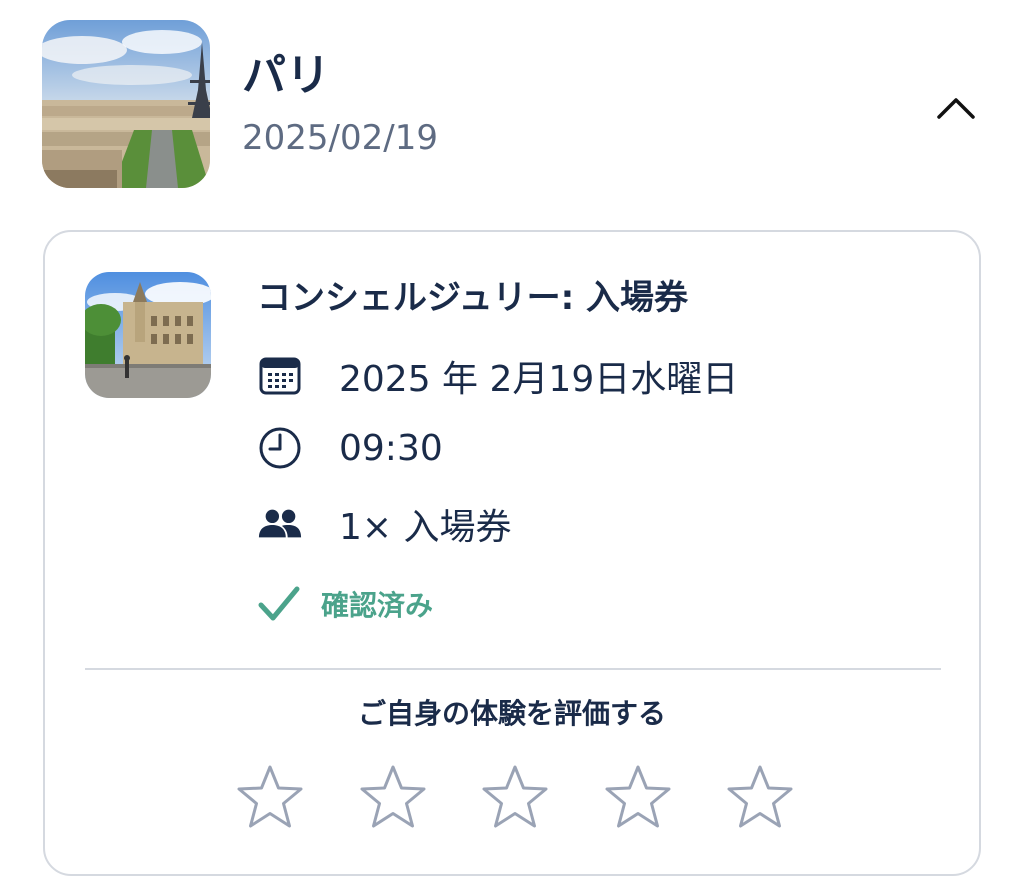 This screenshot has width=1024, height=894. Describe the element at coordinates (539, 379) in the screenshot. I see `booking-date: 2025 年 2月19日水曜日` at that location.